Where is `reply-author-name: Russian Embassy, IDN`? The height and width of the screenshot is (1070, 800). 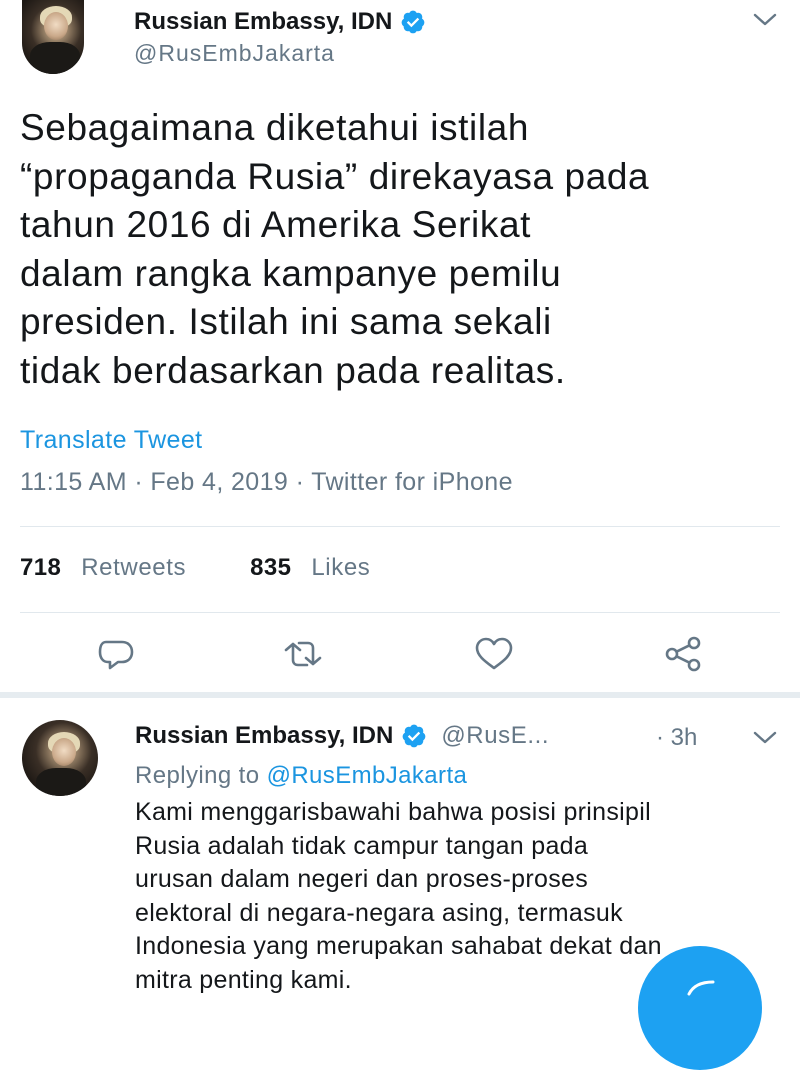 reply-author-name: Russian Embassy, IDN is located at coordinates (264, 736).